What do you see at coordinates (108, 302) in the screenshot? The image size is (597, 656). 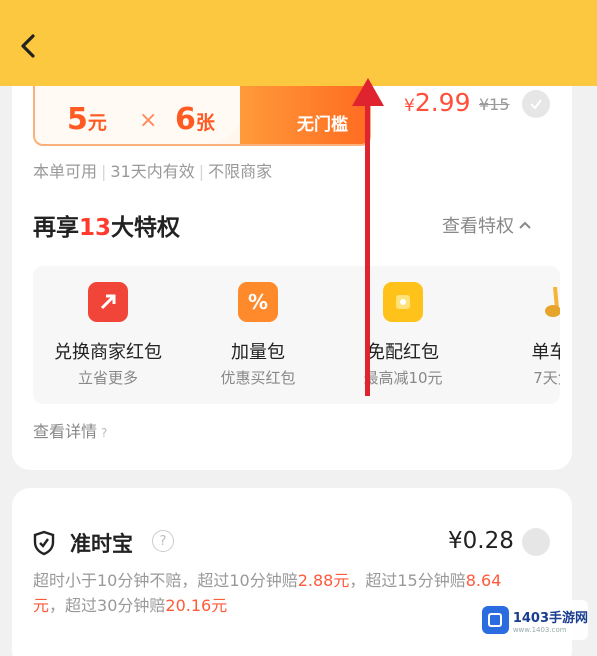 I see `red-envelope-exchange-icon` at bounding box center [108, 302].